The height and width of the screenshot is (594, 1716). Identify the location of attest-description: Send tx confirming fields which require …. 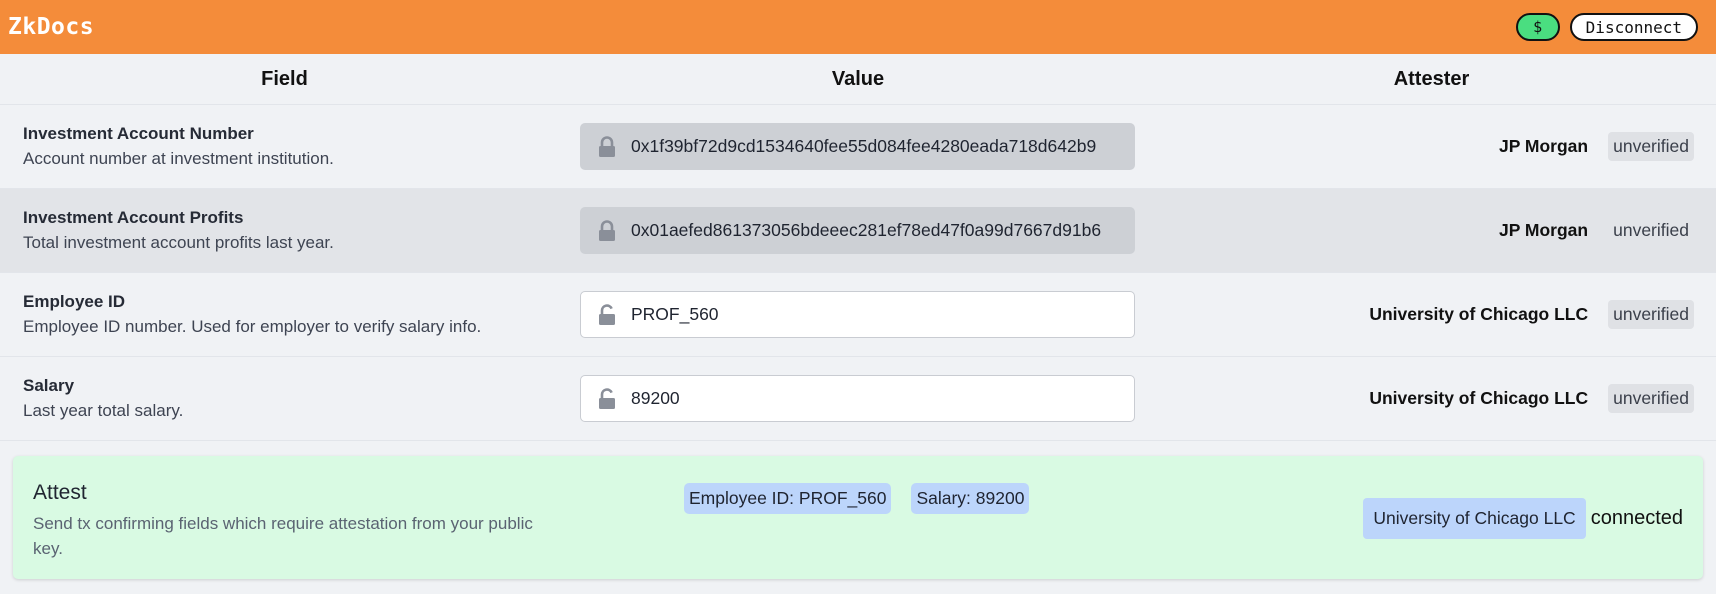
(283, 536).